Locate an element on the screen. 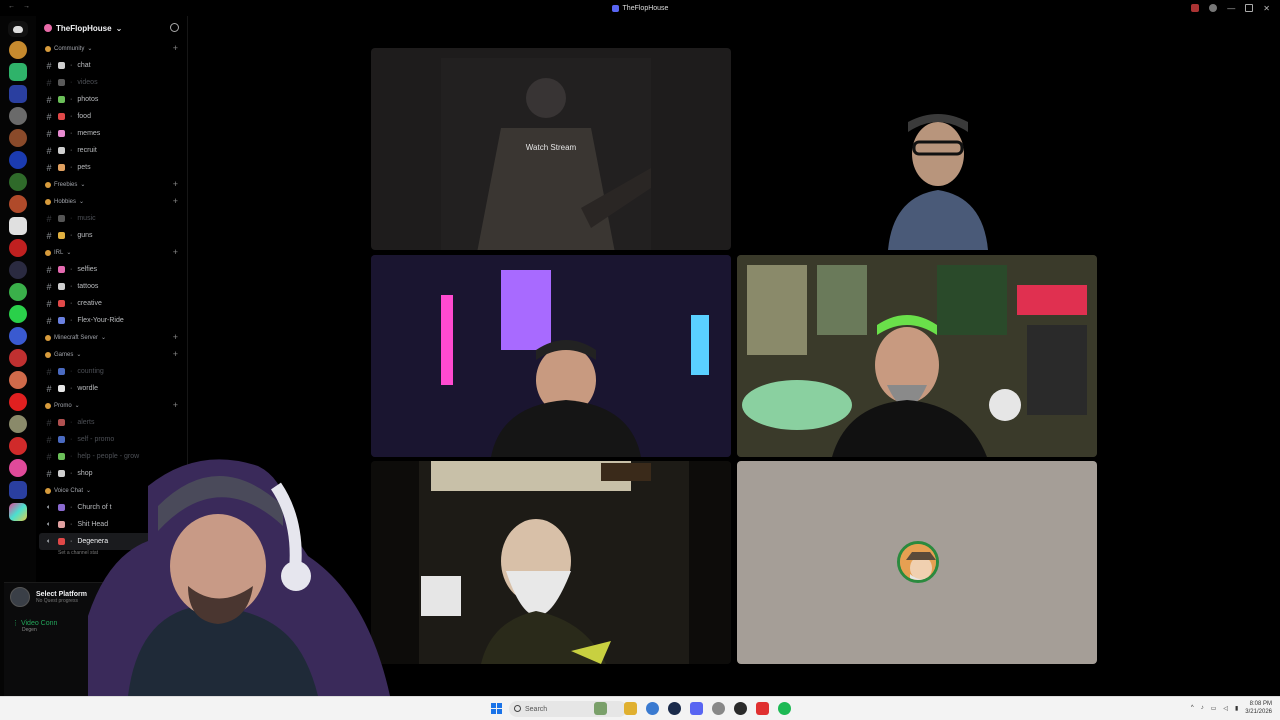 Image resolution: width=1280 pixels, height=720 pixels. text-channel-item: # · guns is located at coordinates (111, 235).